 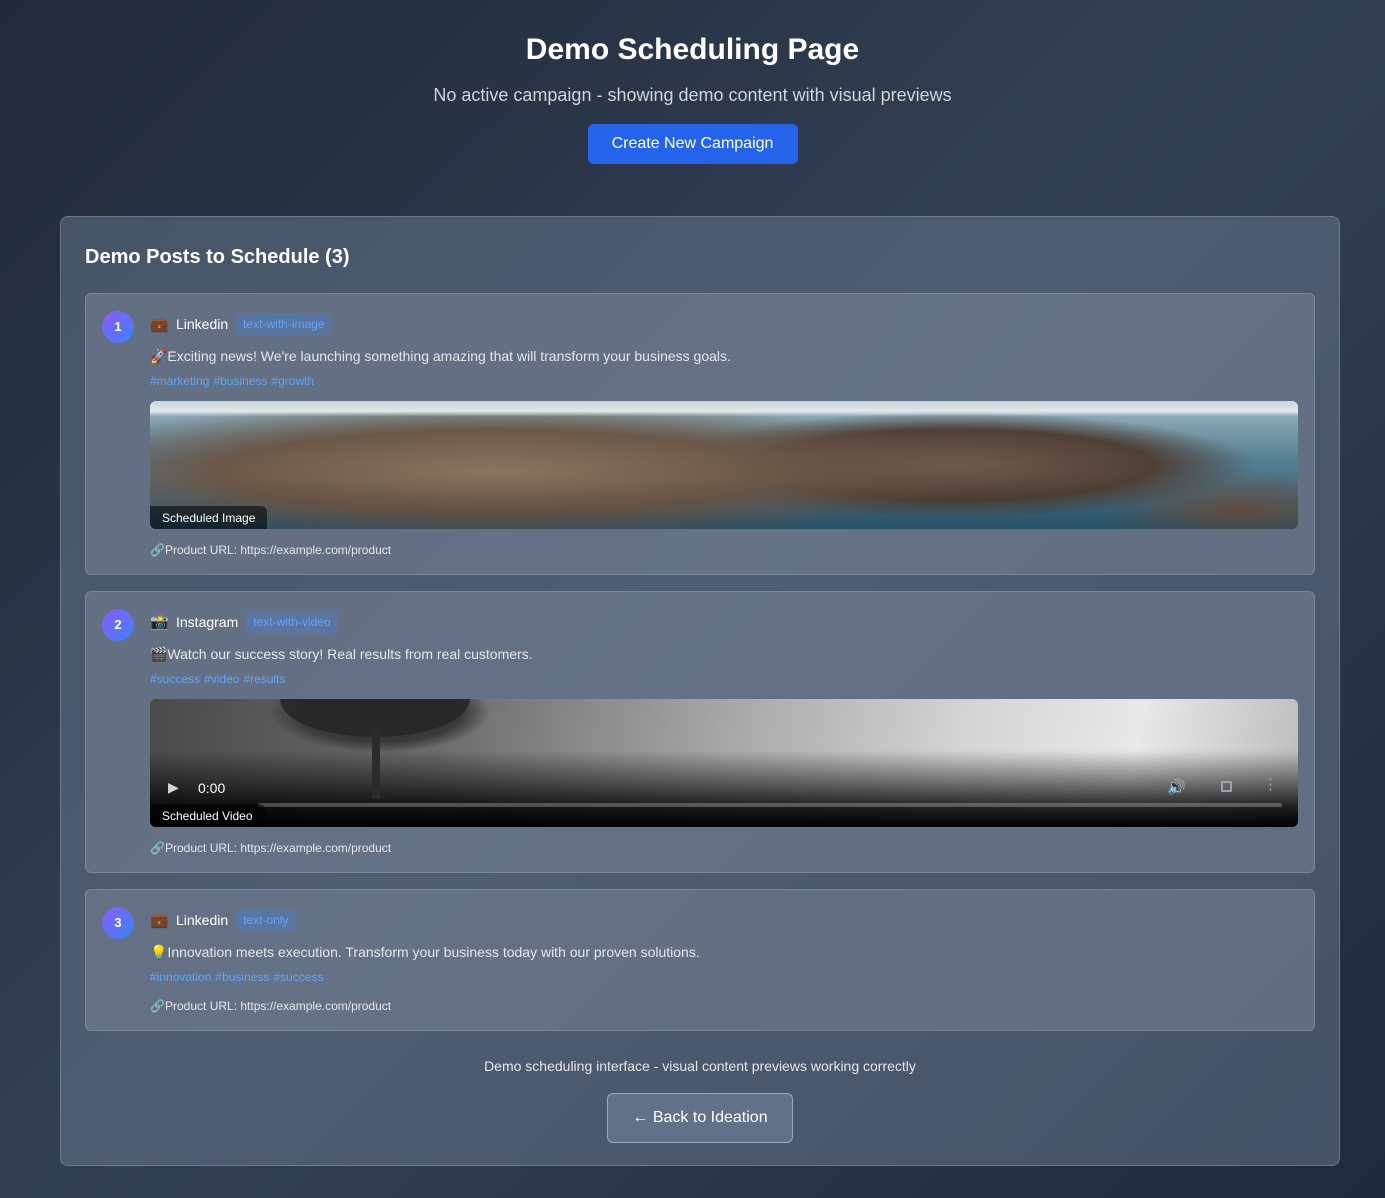 I want to click on post-type-badge: text-only, so click(x=266, y=920).